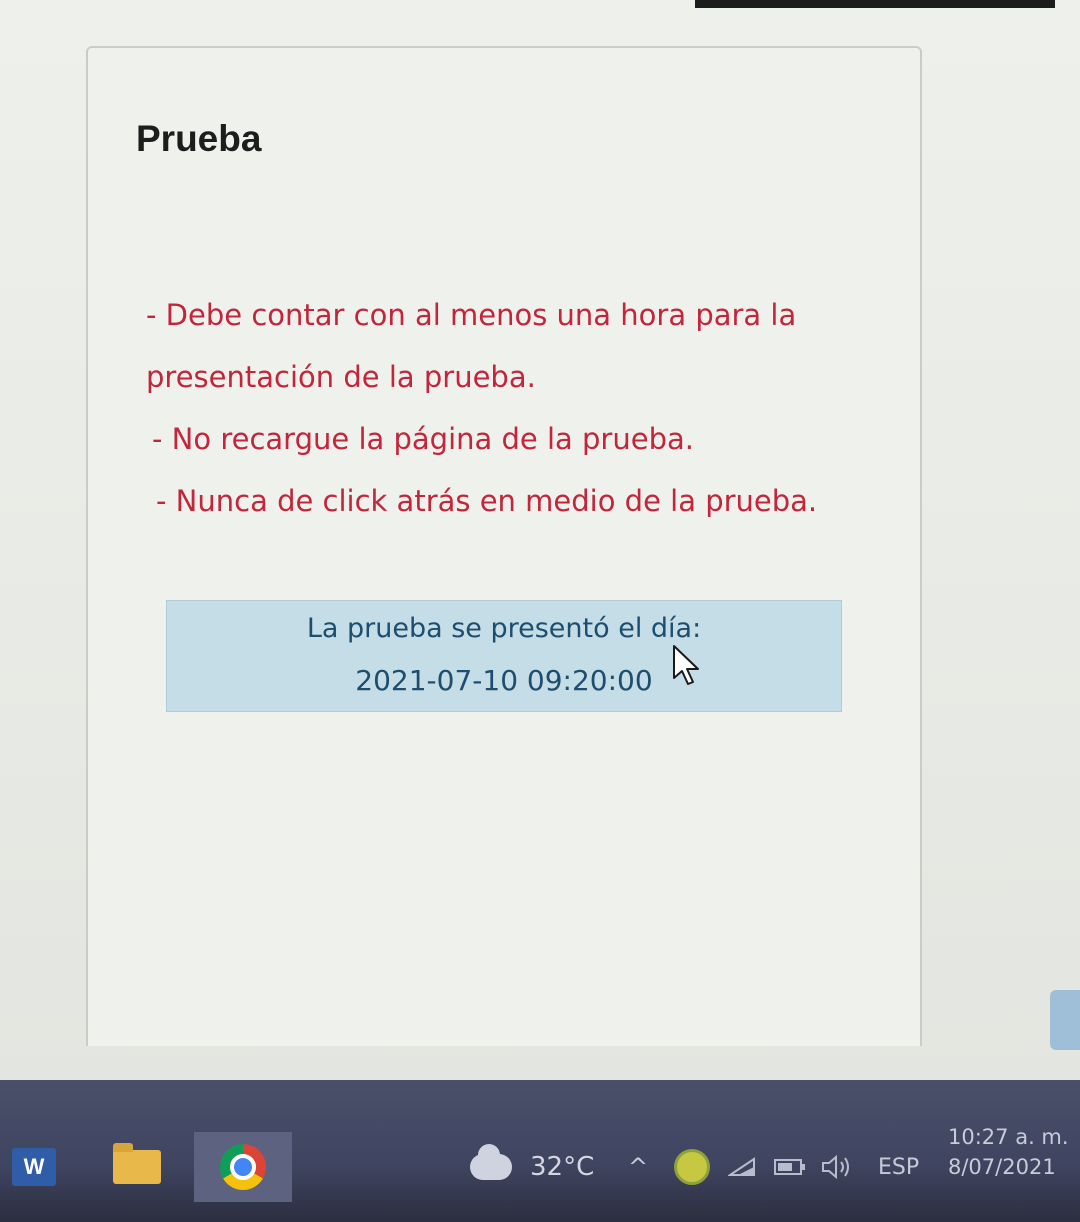 The height and width of the screenshot is (1222, 1080). What do you see at coordinates (137, 1163) in the screenshot?
I see `folder-icon` at bounding box center [137, 1163].